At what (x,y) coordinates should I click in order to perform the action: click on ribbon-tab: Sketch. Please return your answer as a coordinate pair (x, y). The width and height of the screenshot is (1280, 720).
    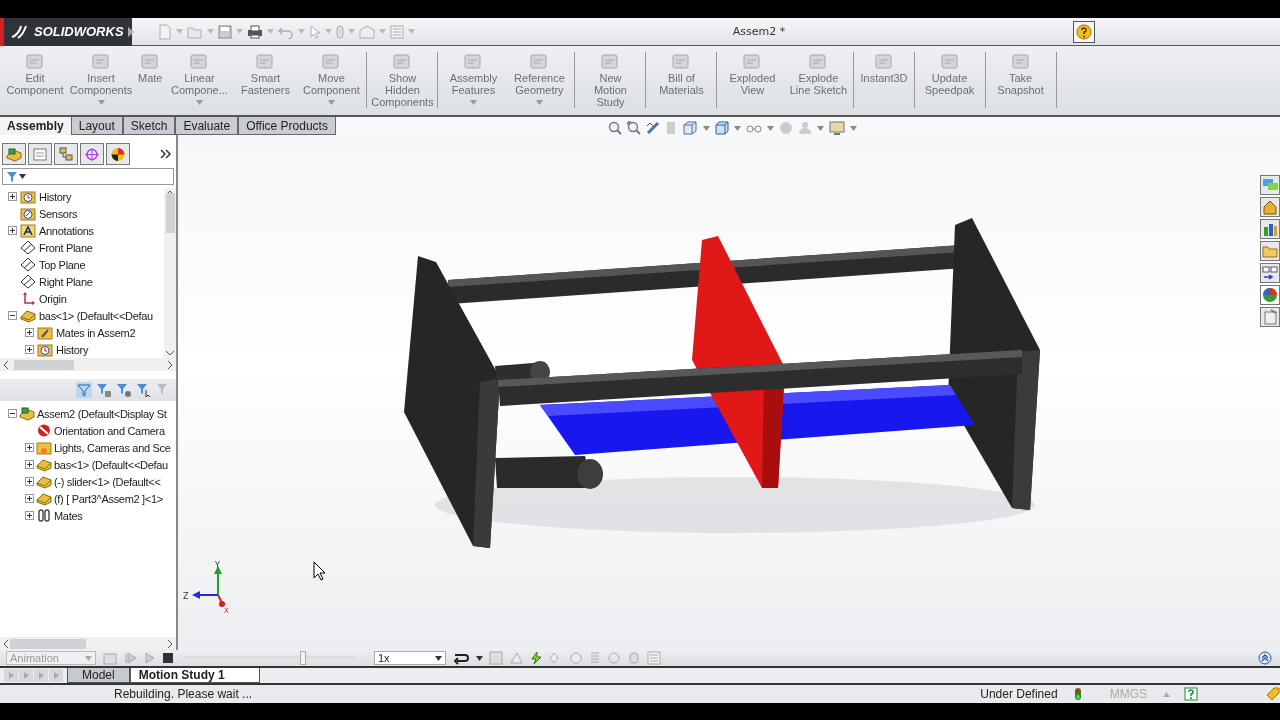
    Looking at the image, I should click on (149, 126).